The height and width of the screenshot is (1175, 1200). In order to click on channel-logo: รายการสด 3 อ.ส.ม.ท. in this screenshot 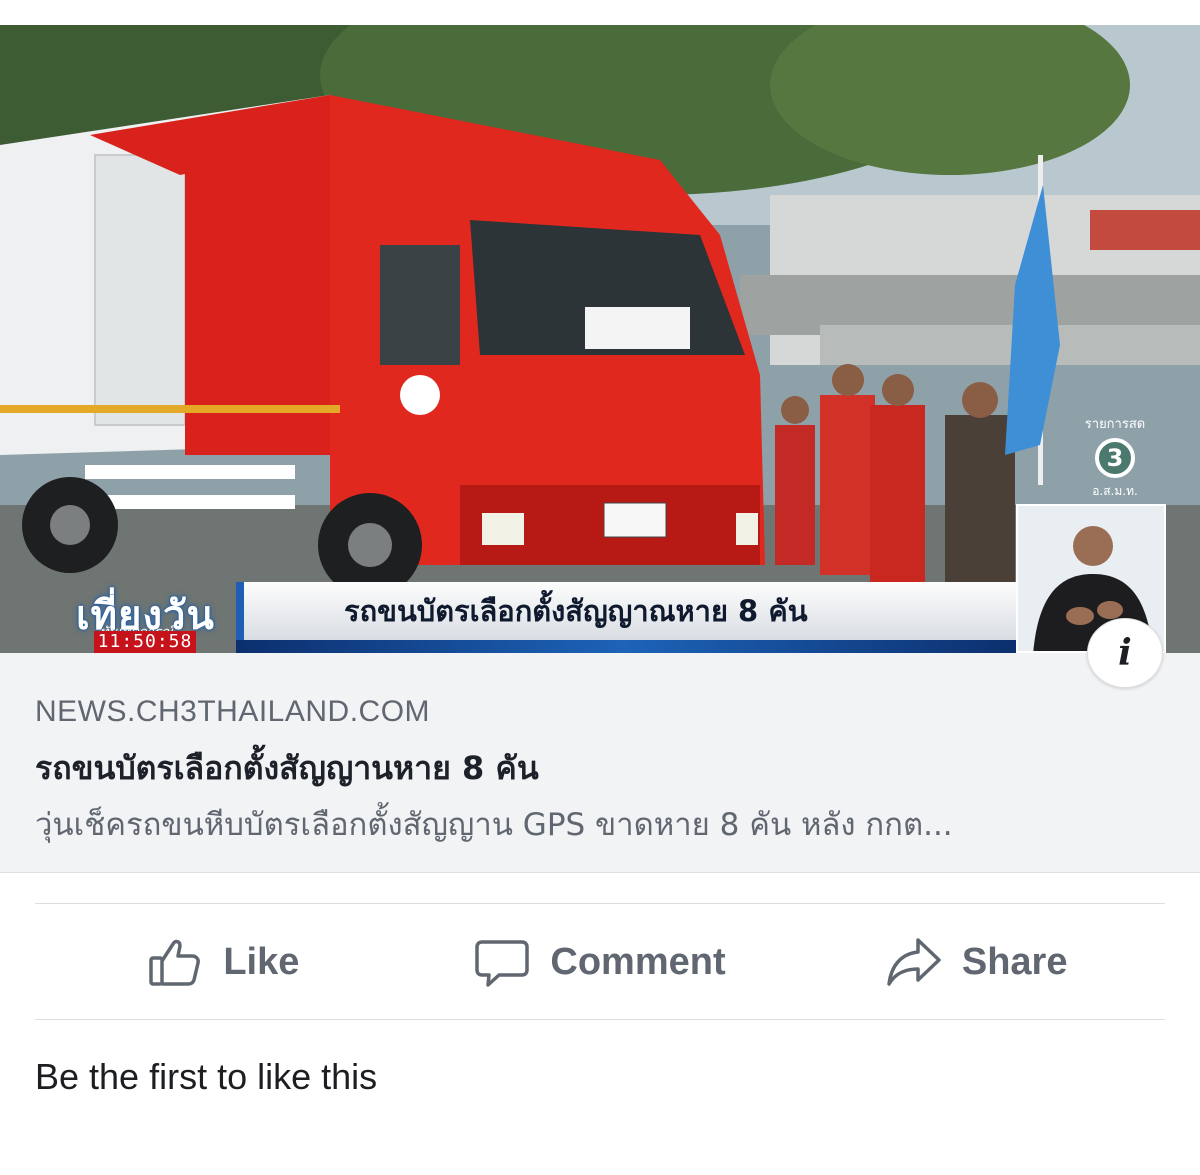, I will do `click(1115, 458)`.